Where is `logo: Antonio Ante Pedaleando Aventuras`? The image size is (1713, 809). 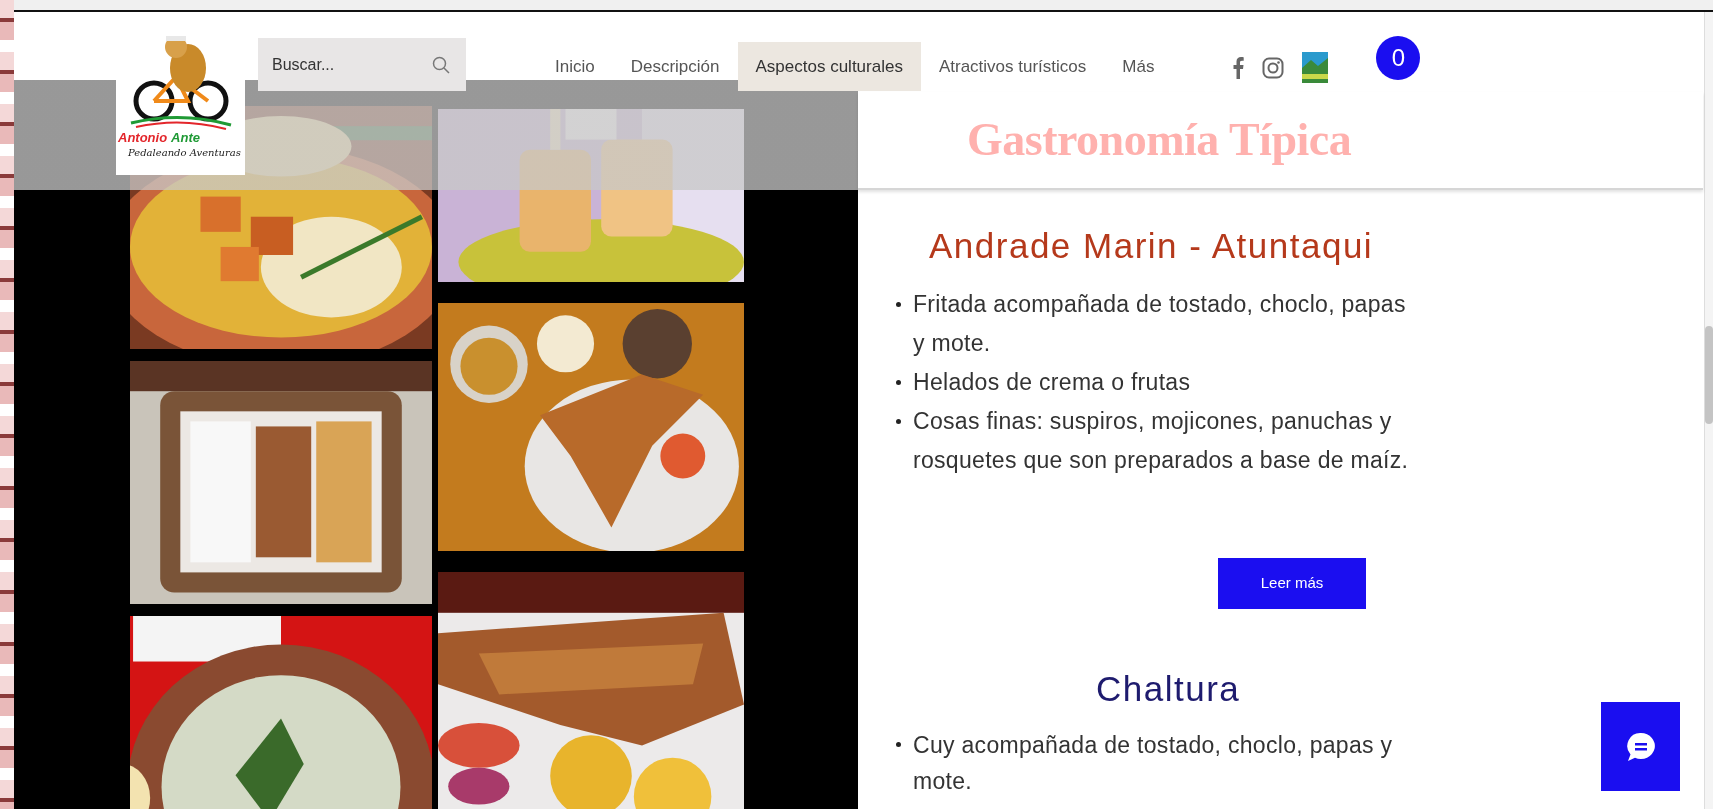
logo: Antonio Ante Pedaleando Aventuras is located at coordinates (180, 104).